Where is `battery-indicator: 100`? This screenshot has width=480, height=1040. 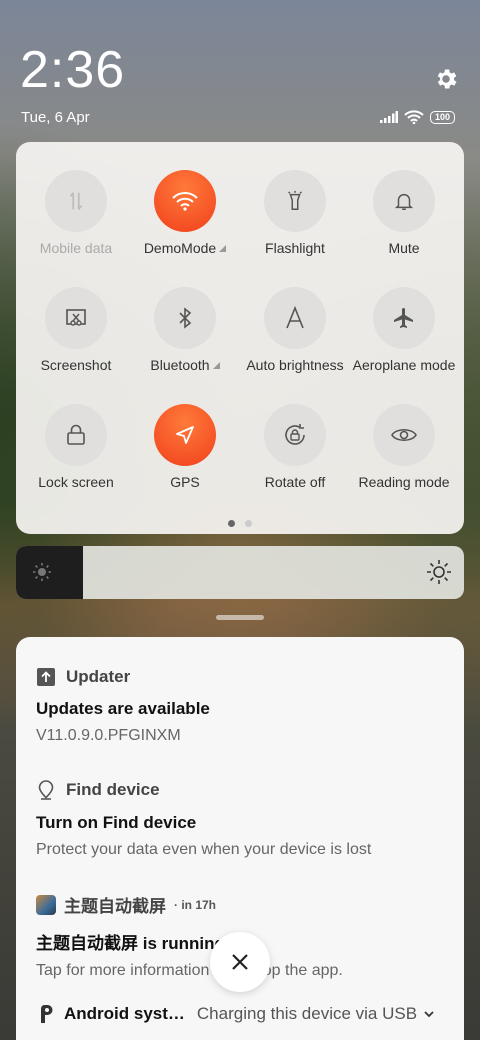 battery-indicator: 100 is located at coordinates (443, 117).